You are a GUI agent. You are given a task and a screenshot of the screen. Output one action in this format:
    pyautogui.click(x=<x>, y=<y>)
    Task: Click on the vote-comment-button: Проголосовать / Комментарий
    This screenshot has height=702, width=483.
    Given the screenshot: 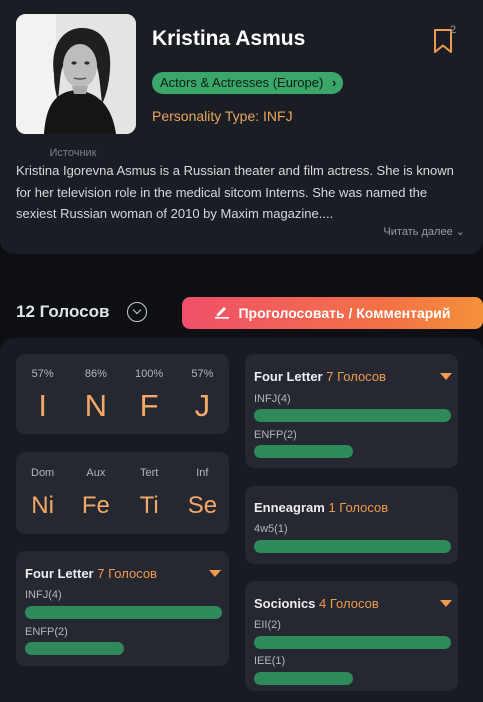 What is the action you would take?
    pyautogui.click(x=332, y=313)
    